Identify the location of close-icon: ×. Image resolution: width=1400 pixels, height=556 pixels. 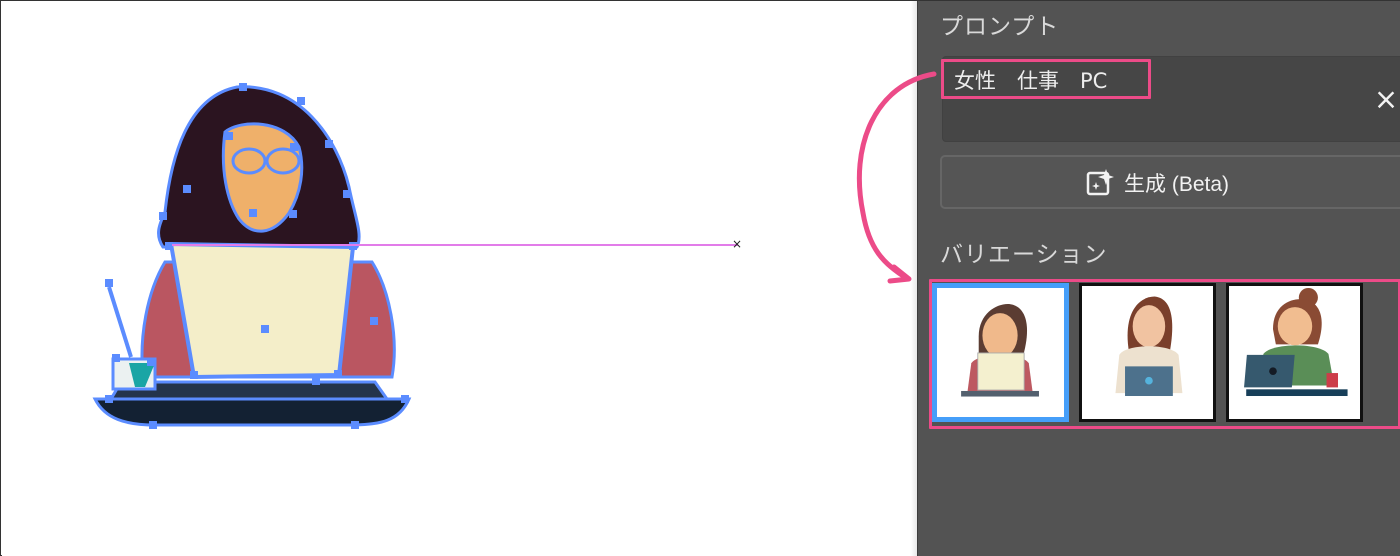
(1386, 99).